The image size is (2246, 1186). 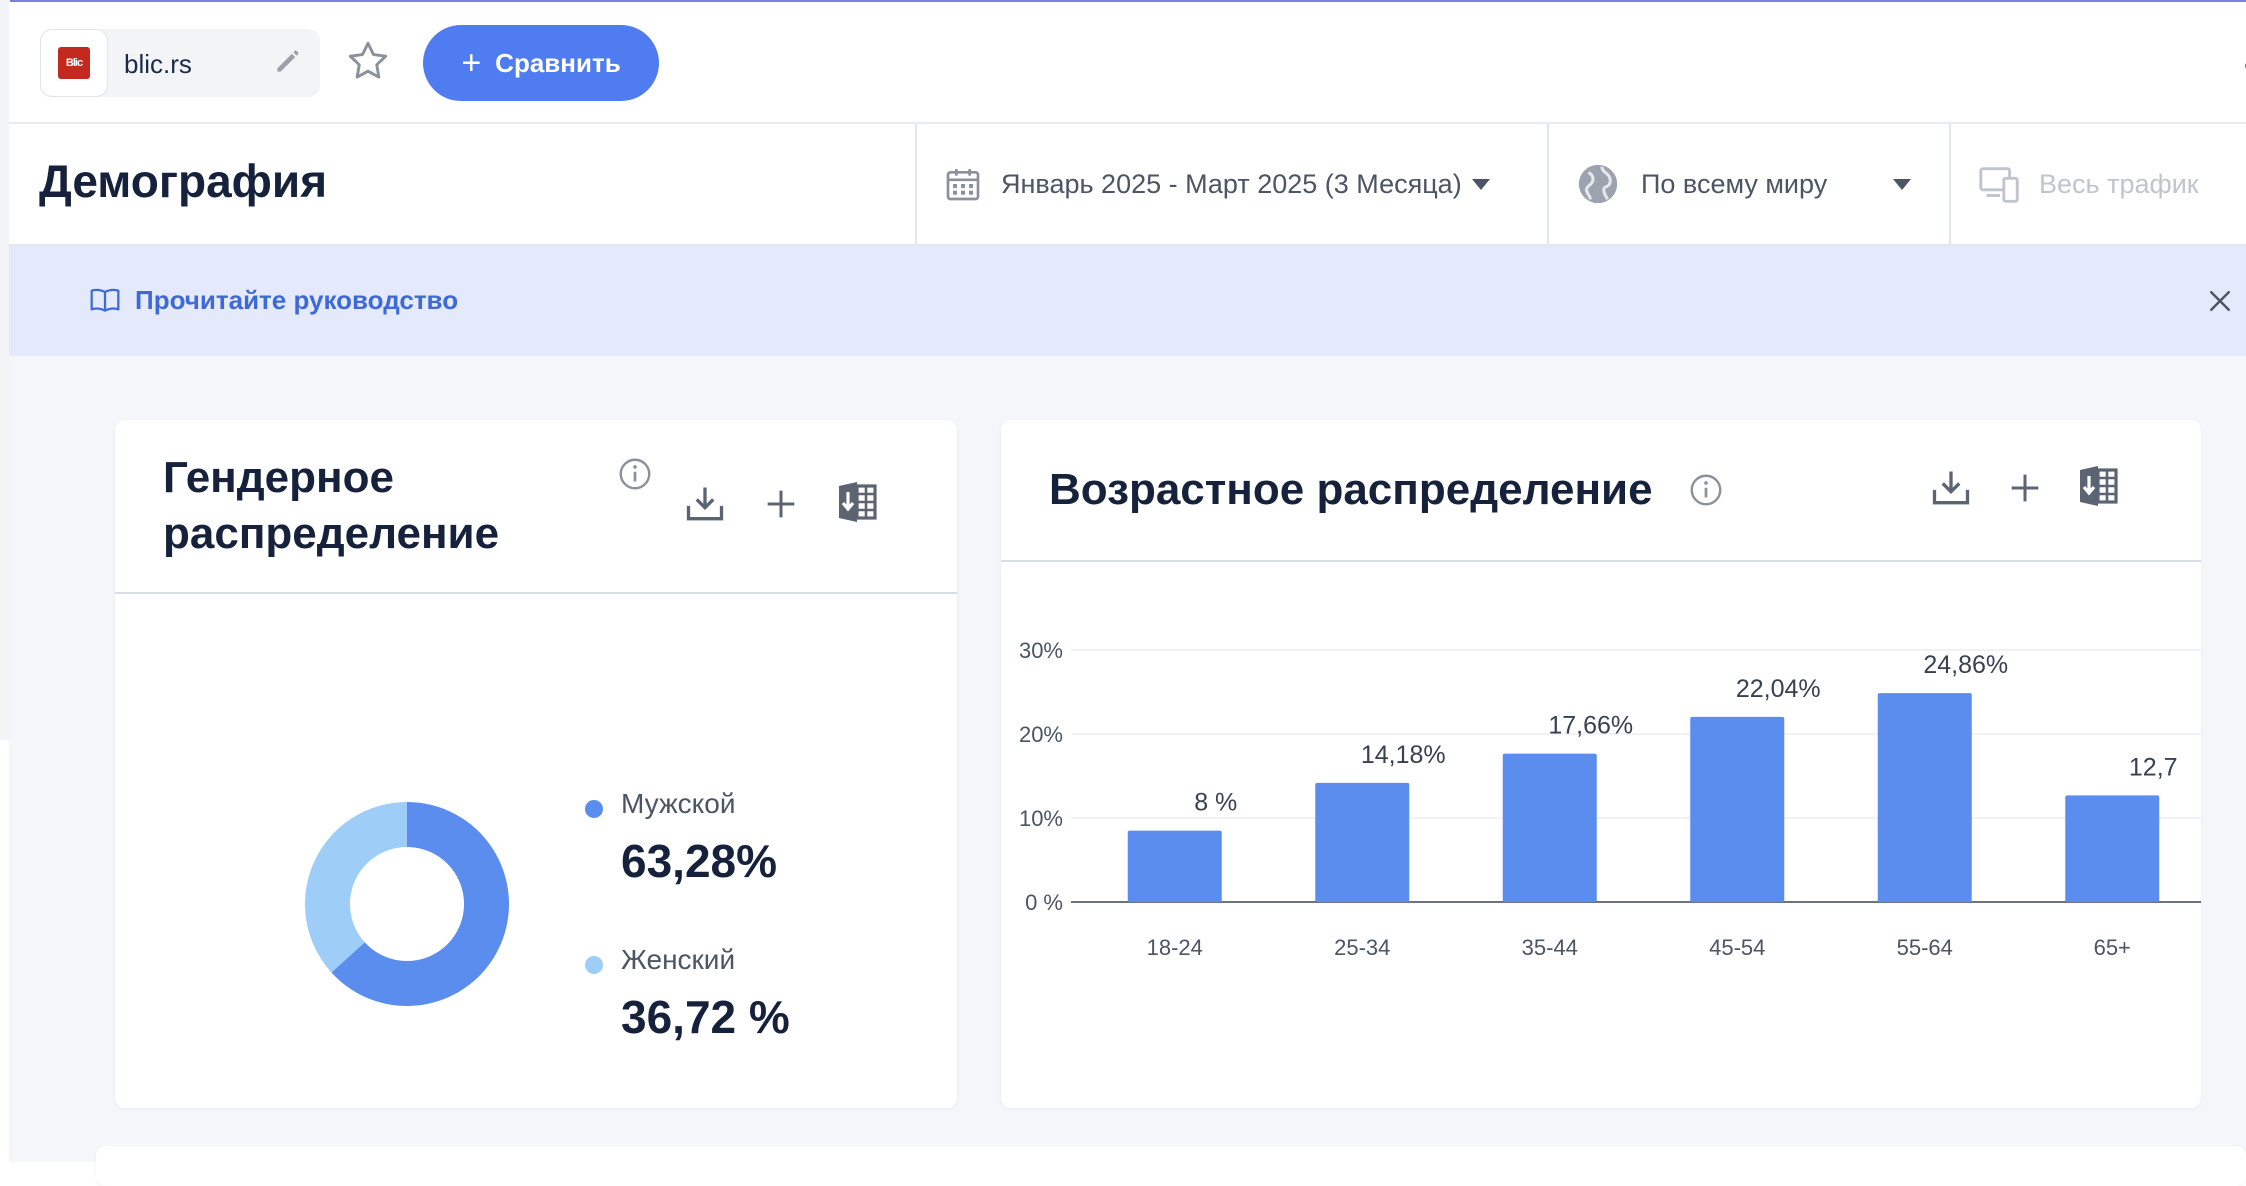 I want to click on x-tick-label: 45-54, so click(x=1737, y=947).